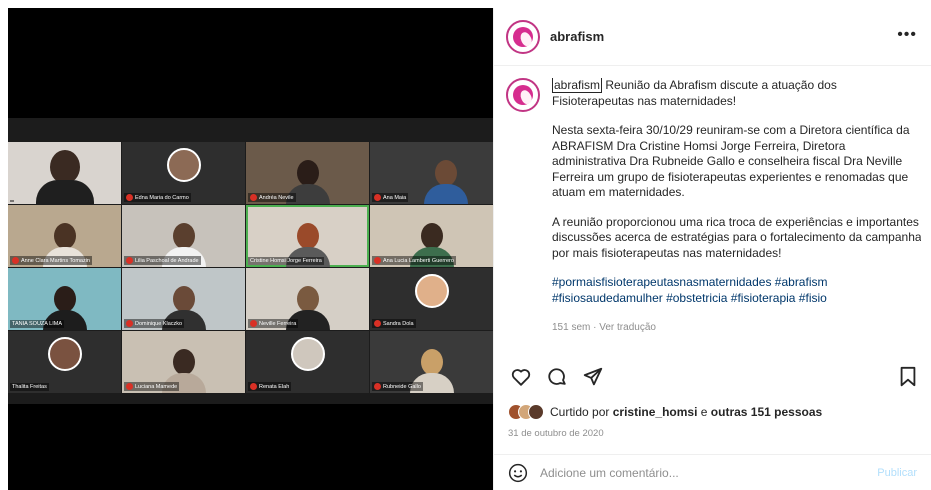 The width and height of the screenshot is (931, 490). I want to click on participant-tile: Sandra Dola, so click(431, 299).